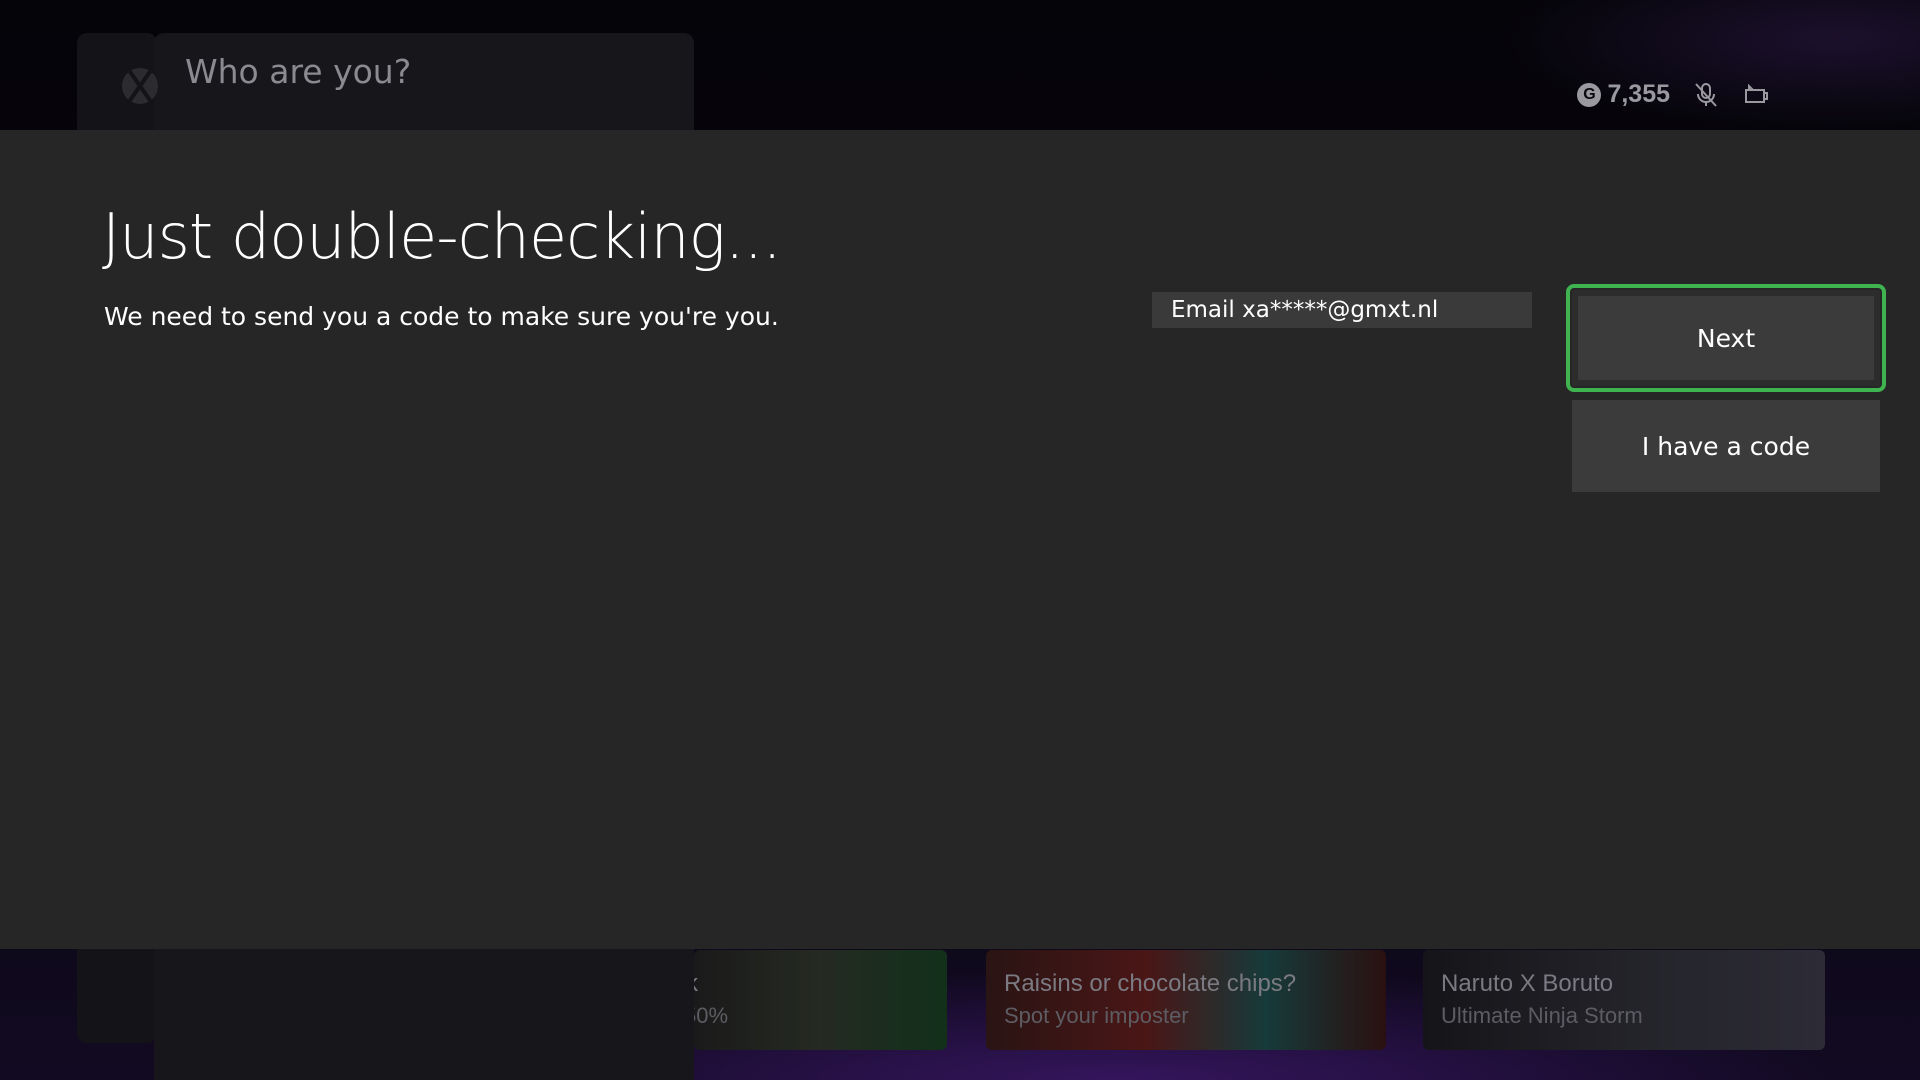  I want to click on next-button: Next, so click(1726, 338).